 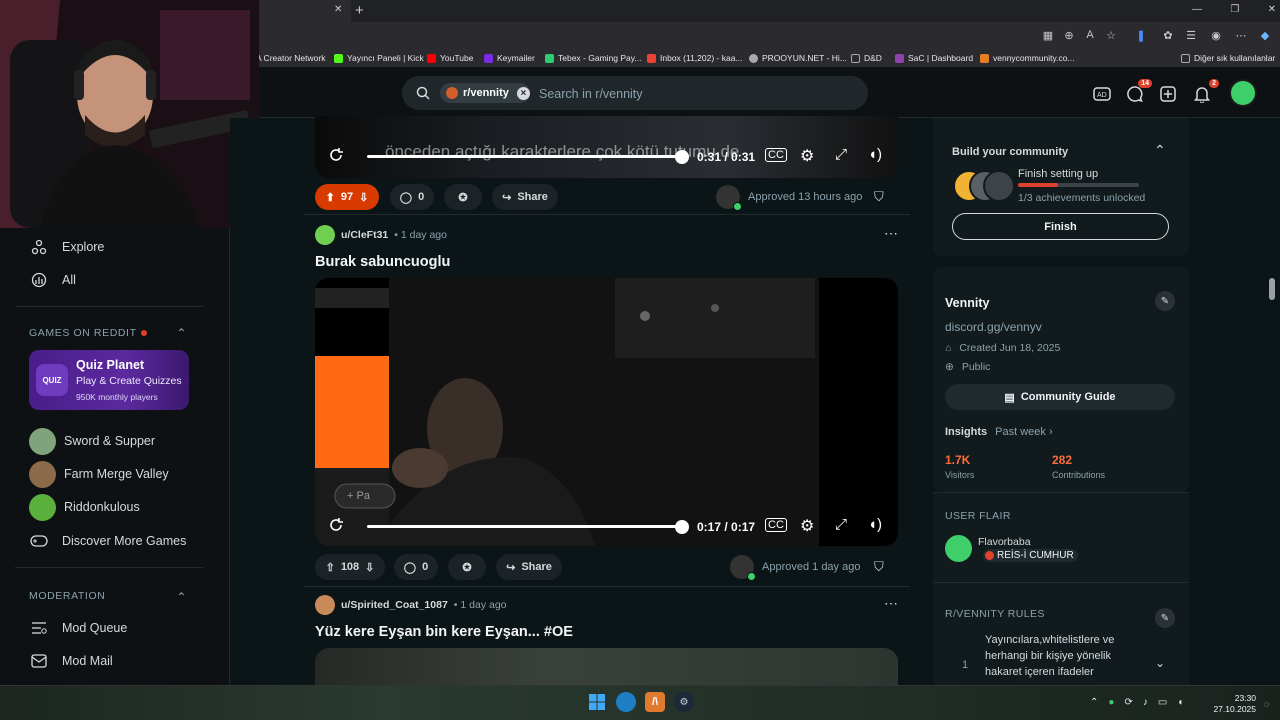 I want to click on steam-icon: ⚙, so click(x=684, y=702).